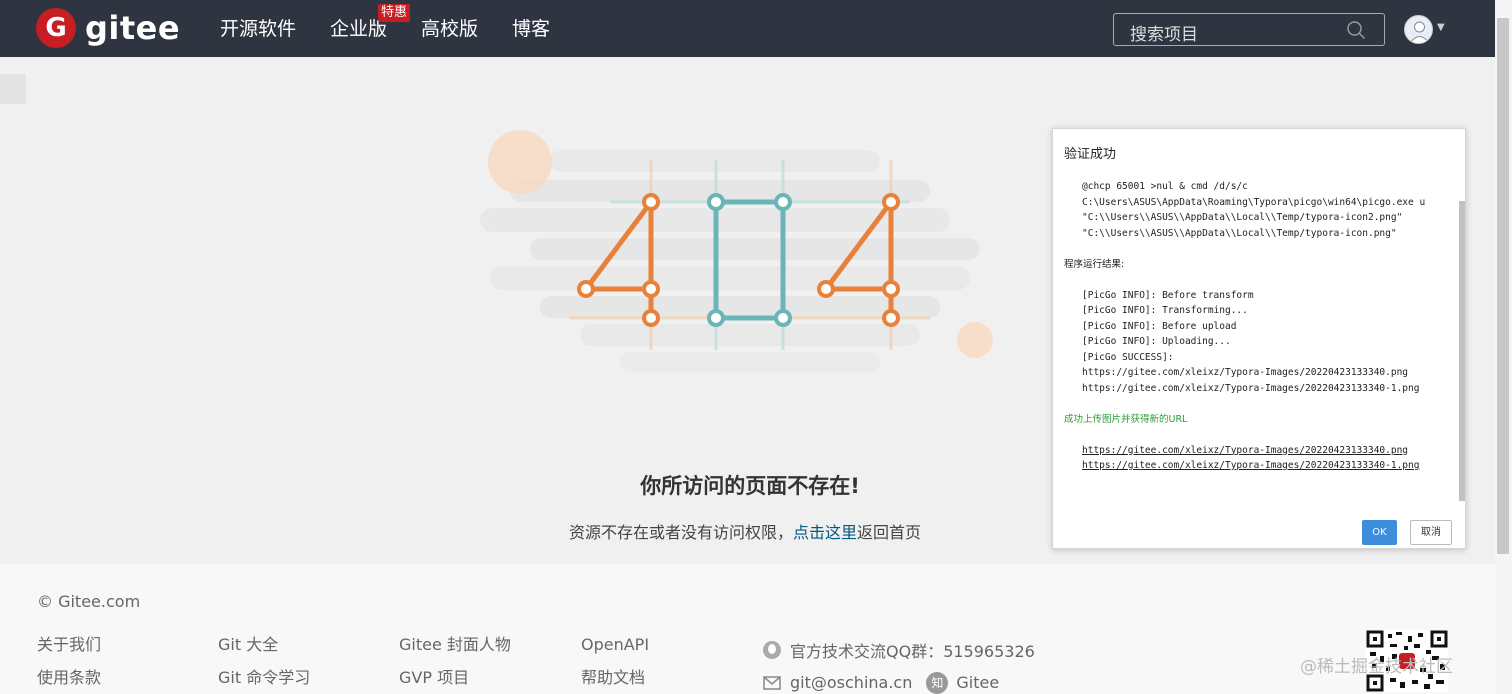 Image resolution: width=1512 pixels, height=694 pixels. What do you see at coordinates (1168, 295) in the screenshot?
I see `log-line: [PicGo INFO]: Before transform` at bounding box center [1168, 295].